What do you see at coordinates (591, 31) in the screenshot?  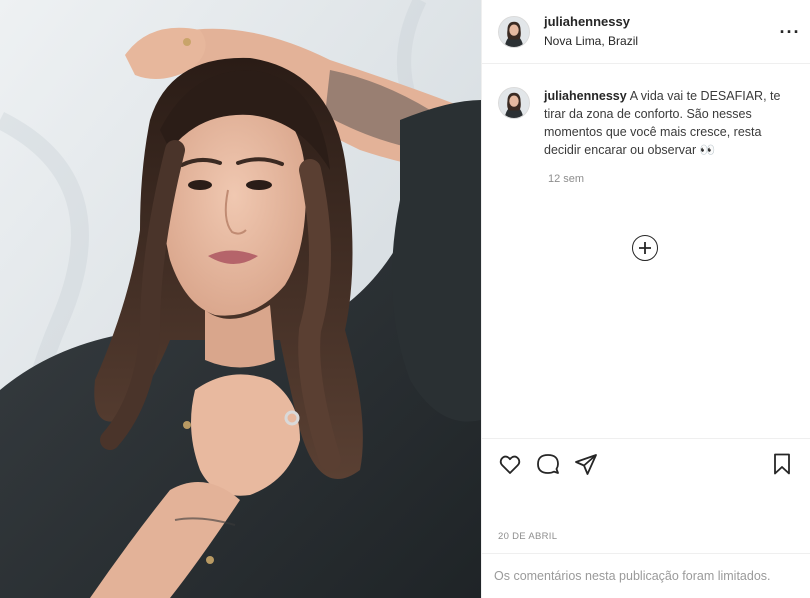 I see `author-meta: juliahennessy Nova Lima, Brazil` at bounding box center [591, 31].